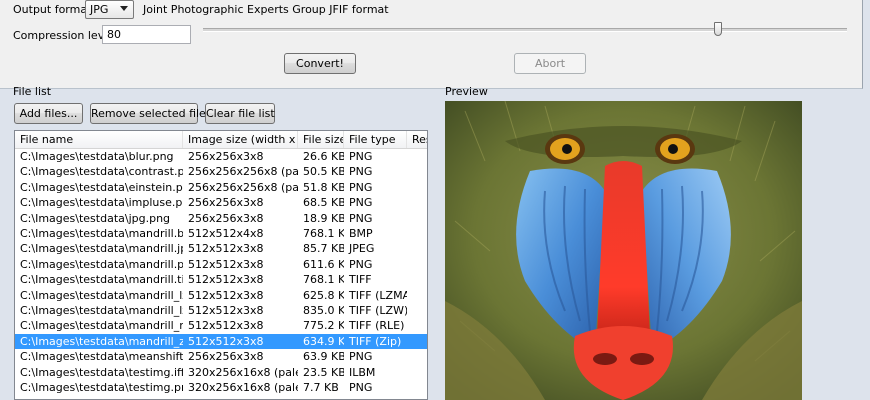  I want to click on cell-file-size: 68.5 KB, so click(323, 203).